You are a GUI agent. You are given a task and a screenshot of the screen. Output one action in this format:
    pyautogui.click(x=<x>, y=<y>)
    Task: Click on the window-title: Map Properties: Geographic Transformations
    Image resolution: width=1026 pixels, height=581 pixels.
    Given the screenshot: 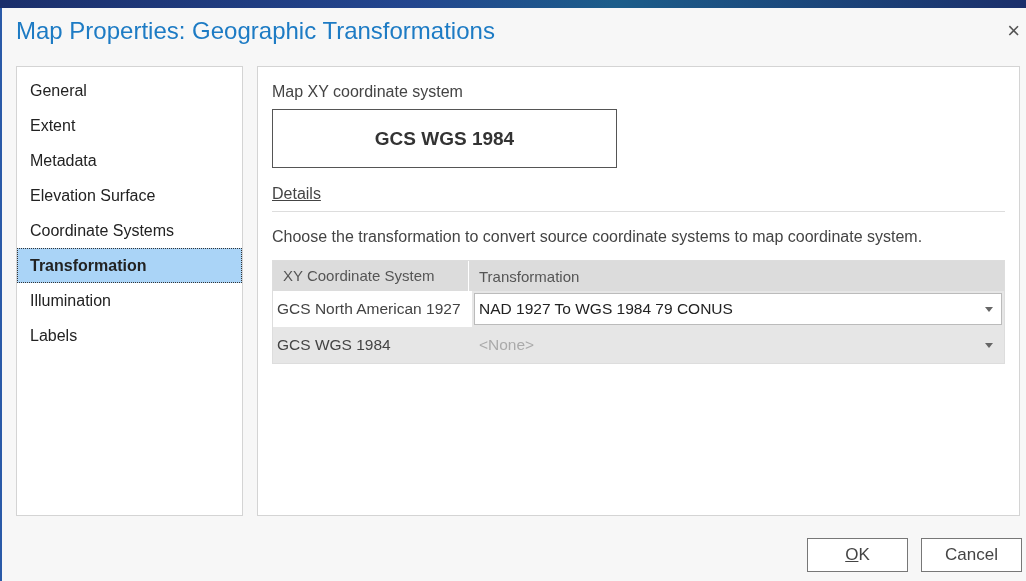 What is the action you would take?
    pyautogui.click(x=255, y=31)
    